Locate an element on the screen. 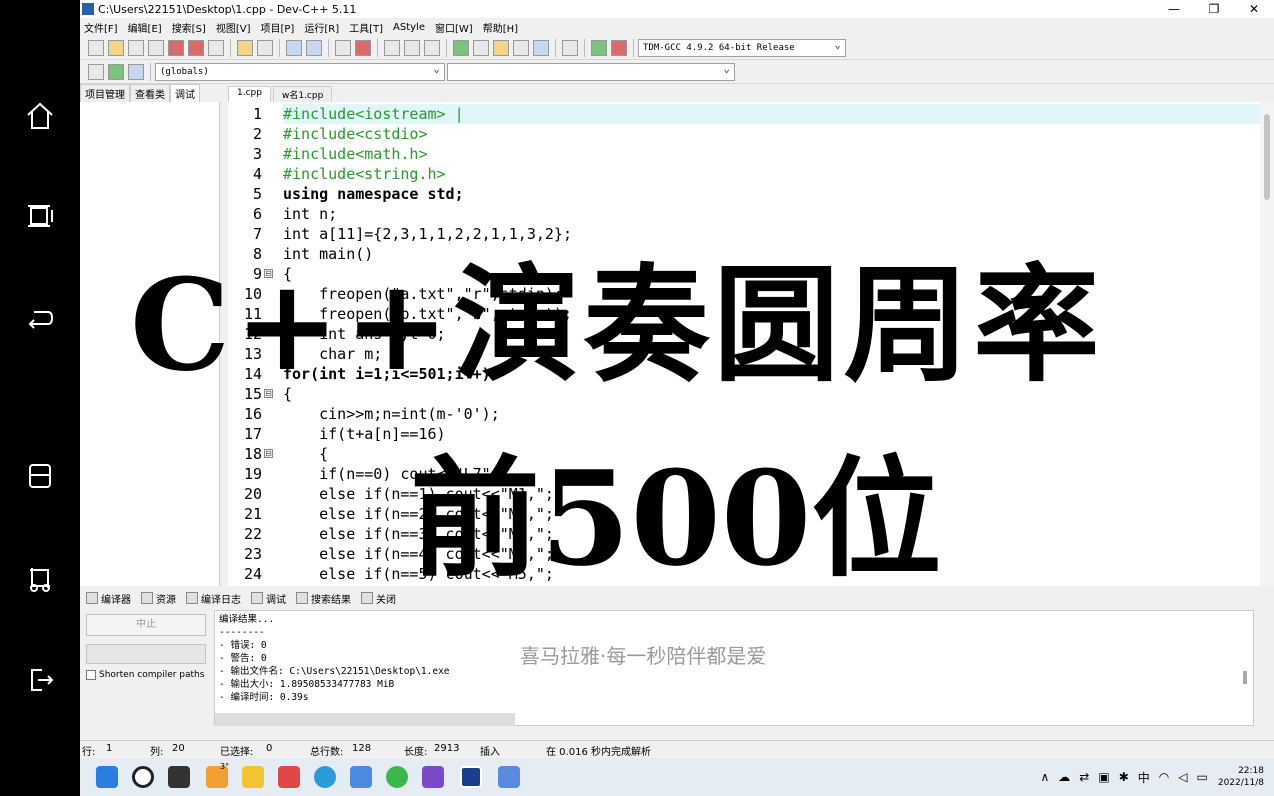 Image resolution: width=1274 pixels, height=796 pixels. redo-icon is located at coordinates (265, 47).